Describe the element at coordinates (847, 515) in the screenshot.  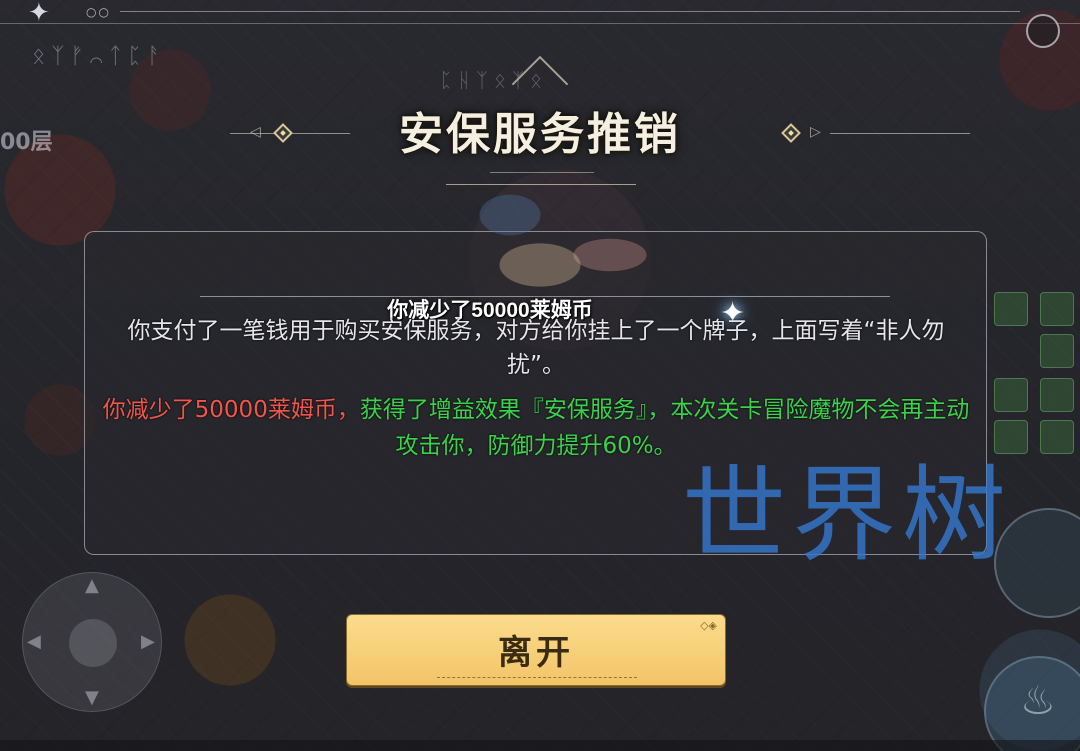
I see `watermark: 世界树` at that location.